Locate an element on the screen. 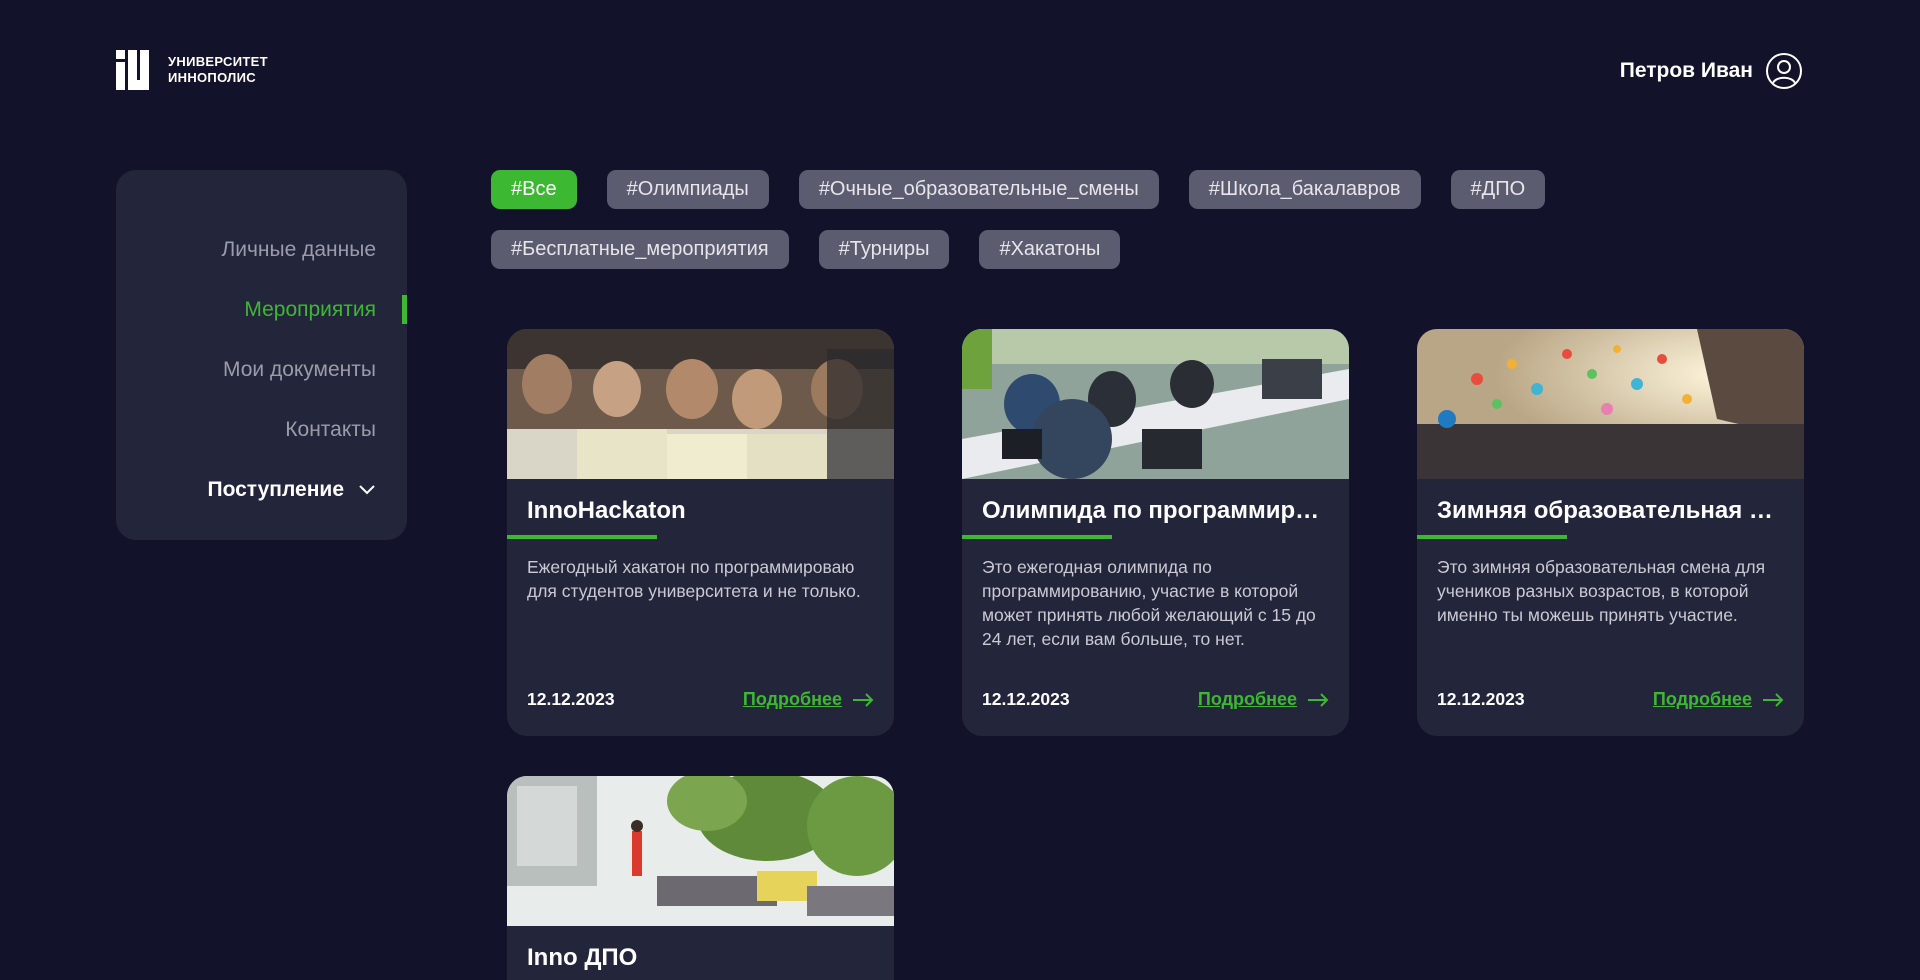 The image size is (1920, 980). sidebar-item-contacts: Контакты is located at coordinates (261, 430).